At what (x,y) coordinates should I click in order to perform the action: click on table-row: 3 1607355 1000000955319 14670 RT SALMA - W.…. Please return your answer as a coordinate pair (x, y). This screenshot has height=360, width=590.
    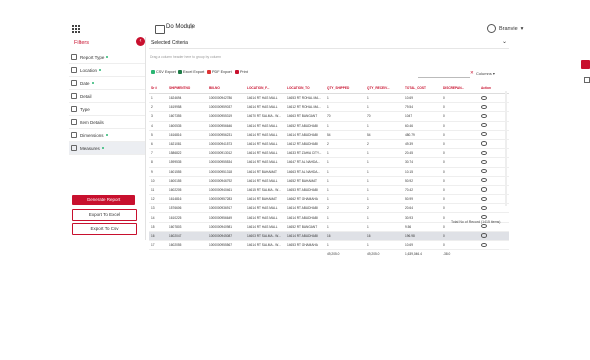
    Looking at the image, I should click on (329, 116).